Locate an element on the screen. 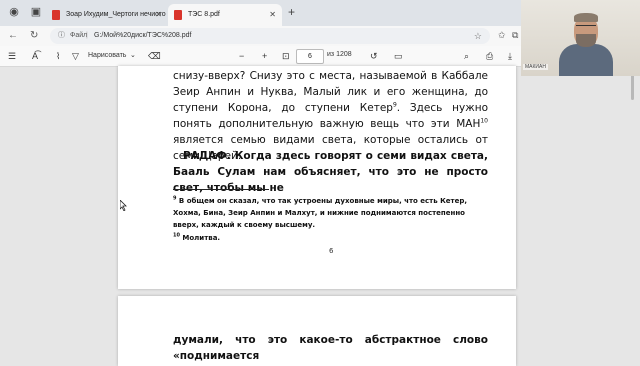 The image size is (640, 366). back-icon: ← is located at coordinates (13, 36).